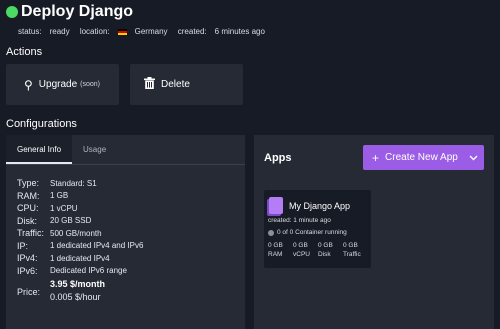  I want to click on price-month: 3.95 $/month, so click(78, 284).